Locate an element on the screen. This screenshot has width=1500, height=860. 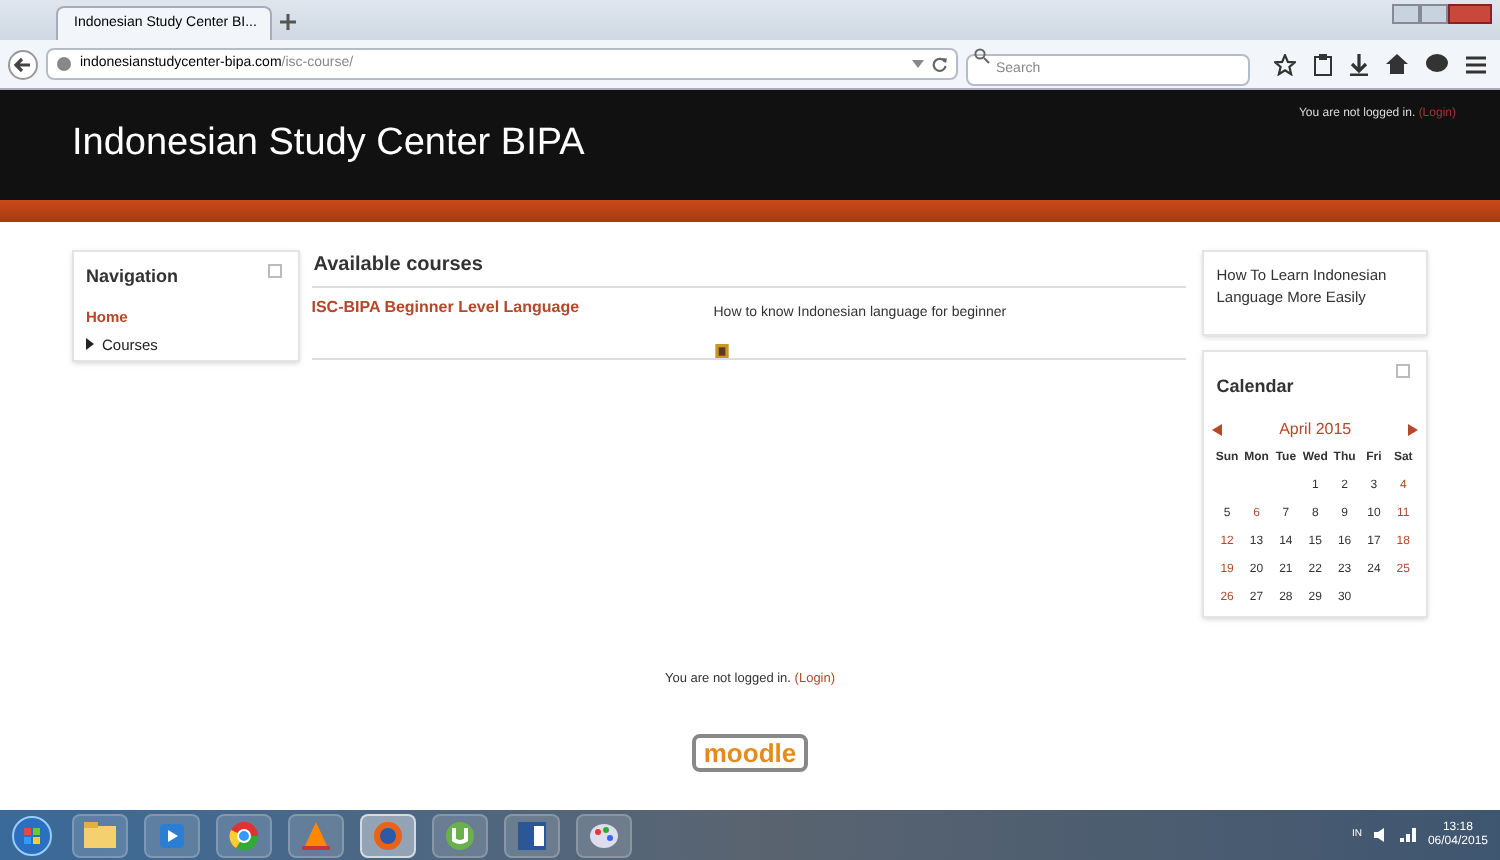
cone-icon is located at coordinates (316, 835).